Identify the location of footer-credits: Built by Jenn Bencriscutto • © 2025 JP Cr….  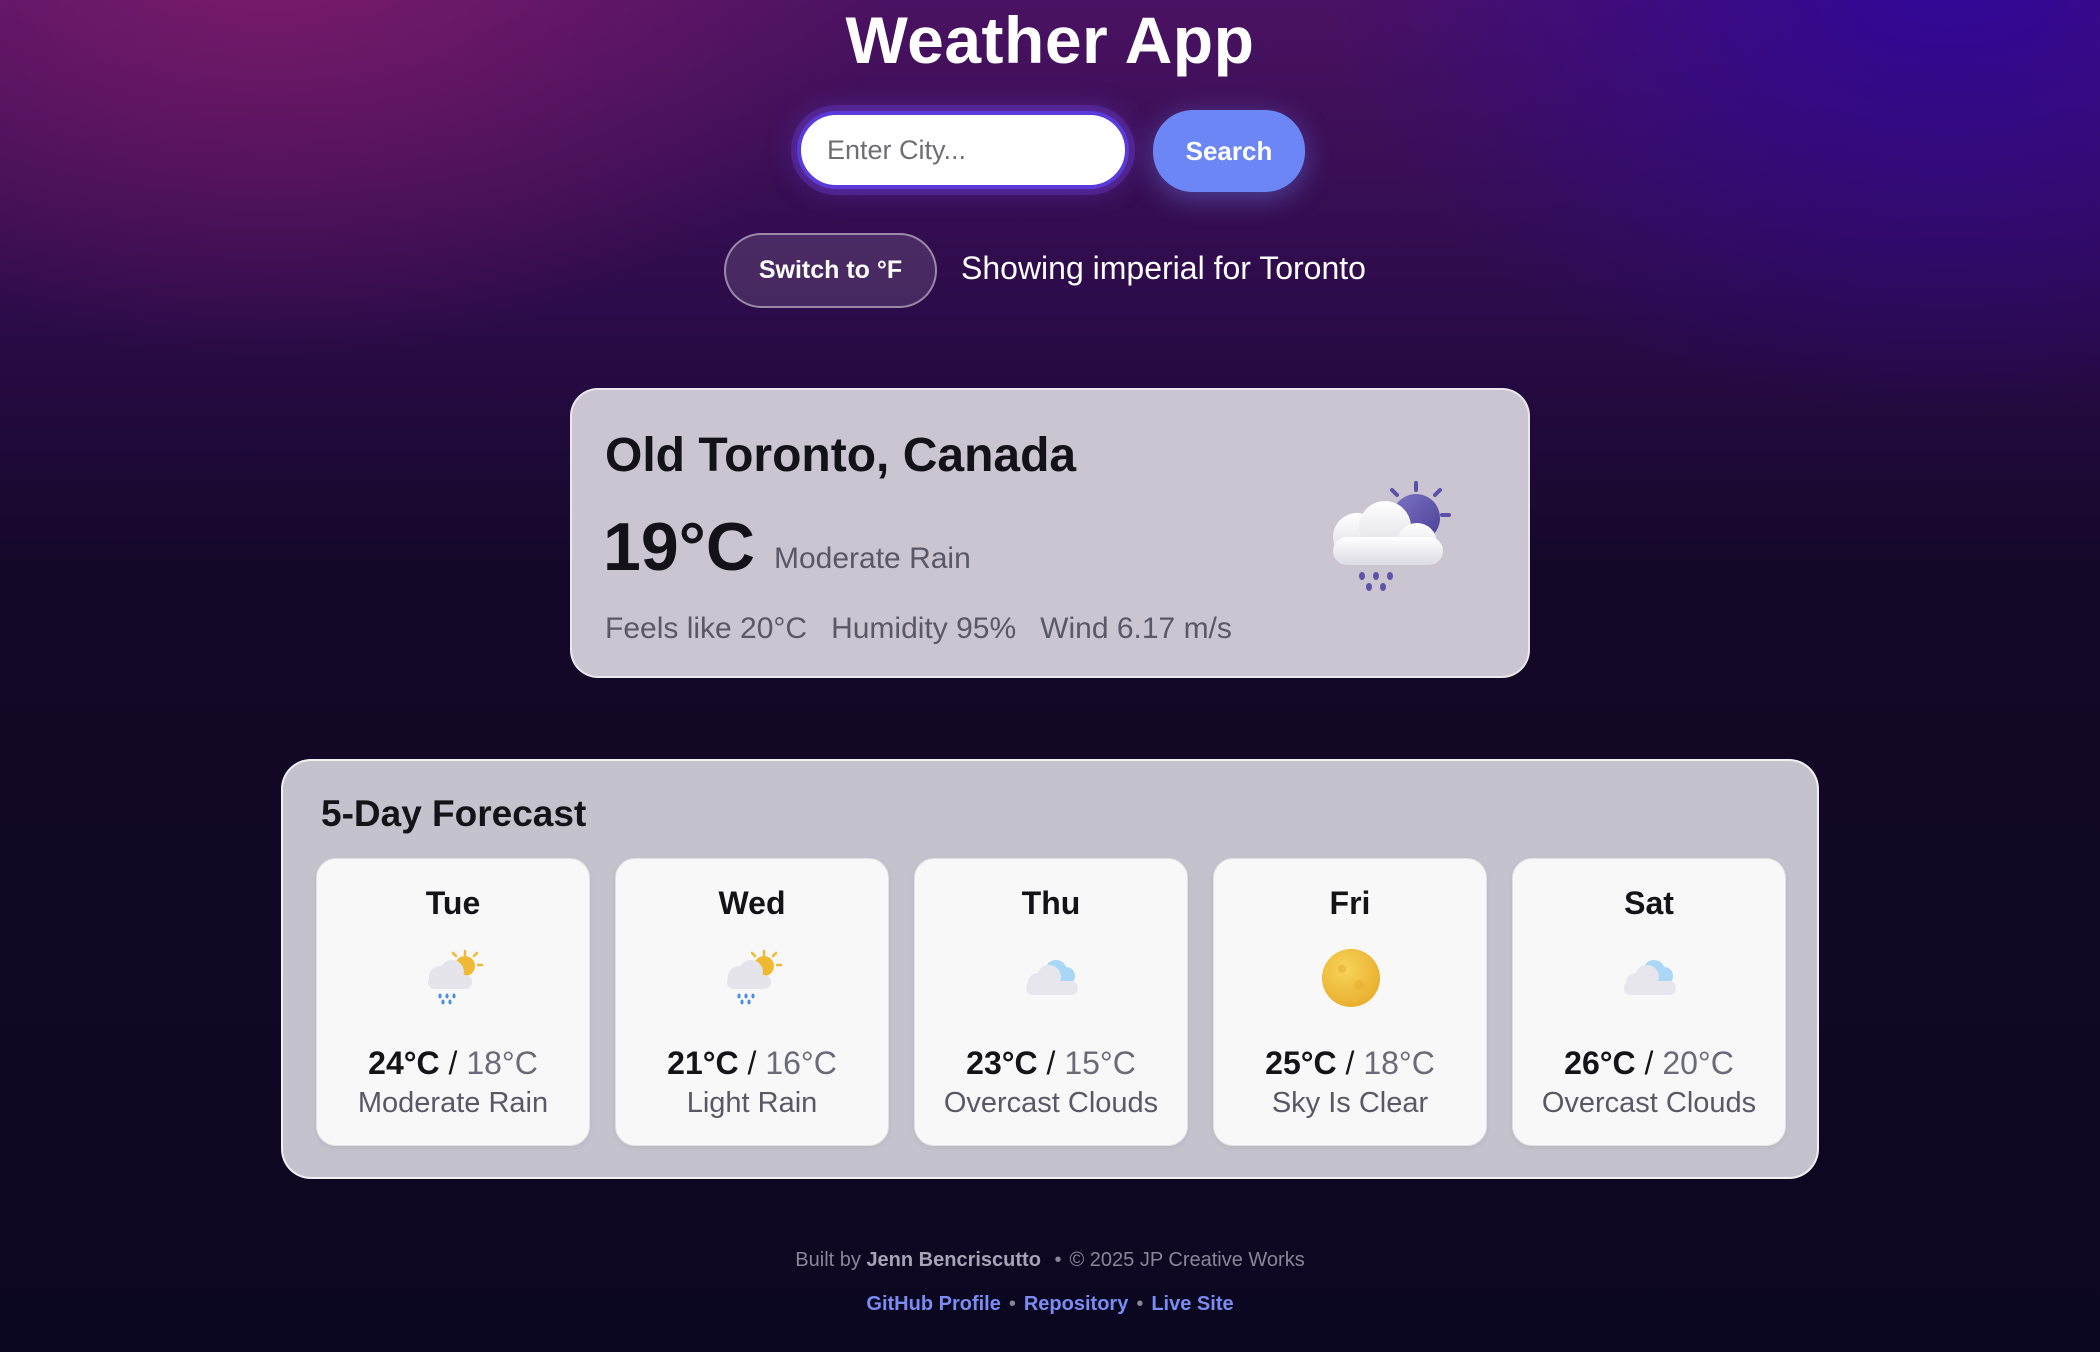
(1050, 1260).